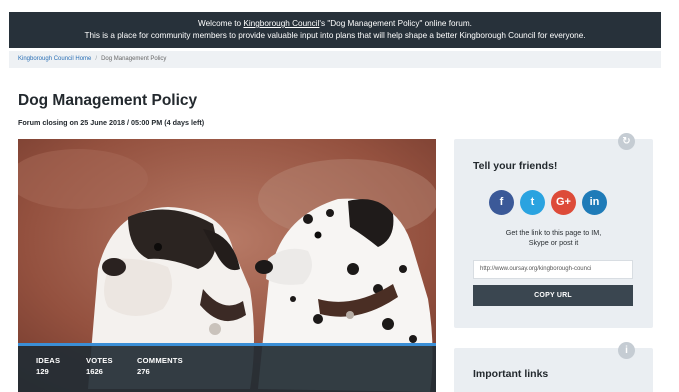  I want to click on google-plus-icon: G+, so click(563, 202).